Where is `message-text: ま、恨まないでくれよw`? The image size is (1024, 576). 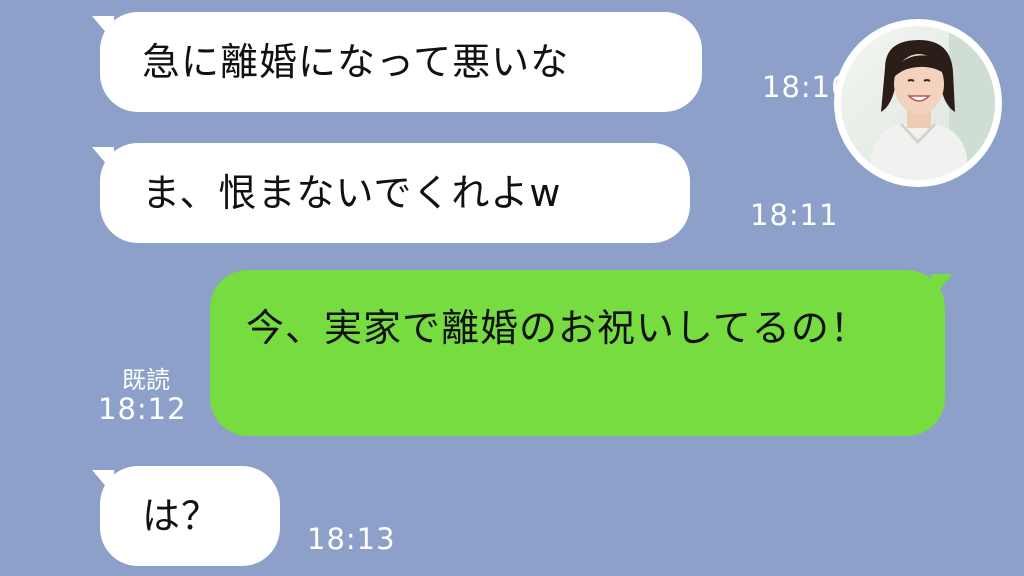
message-text: ま、恨まないでくれよw is located at coordinates (352, 193).